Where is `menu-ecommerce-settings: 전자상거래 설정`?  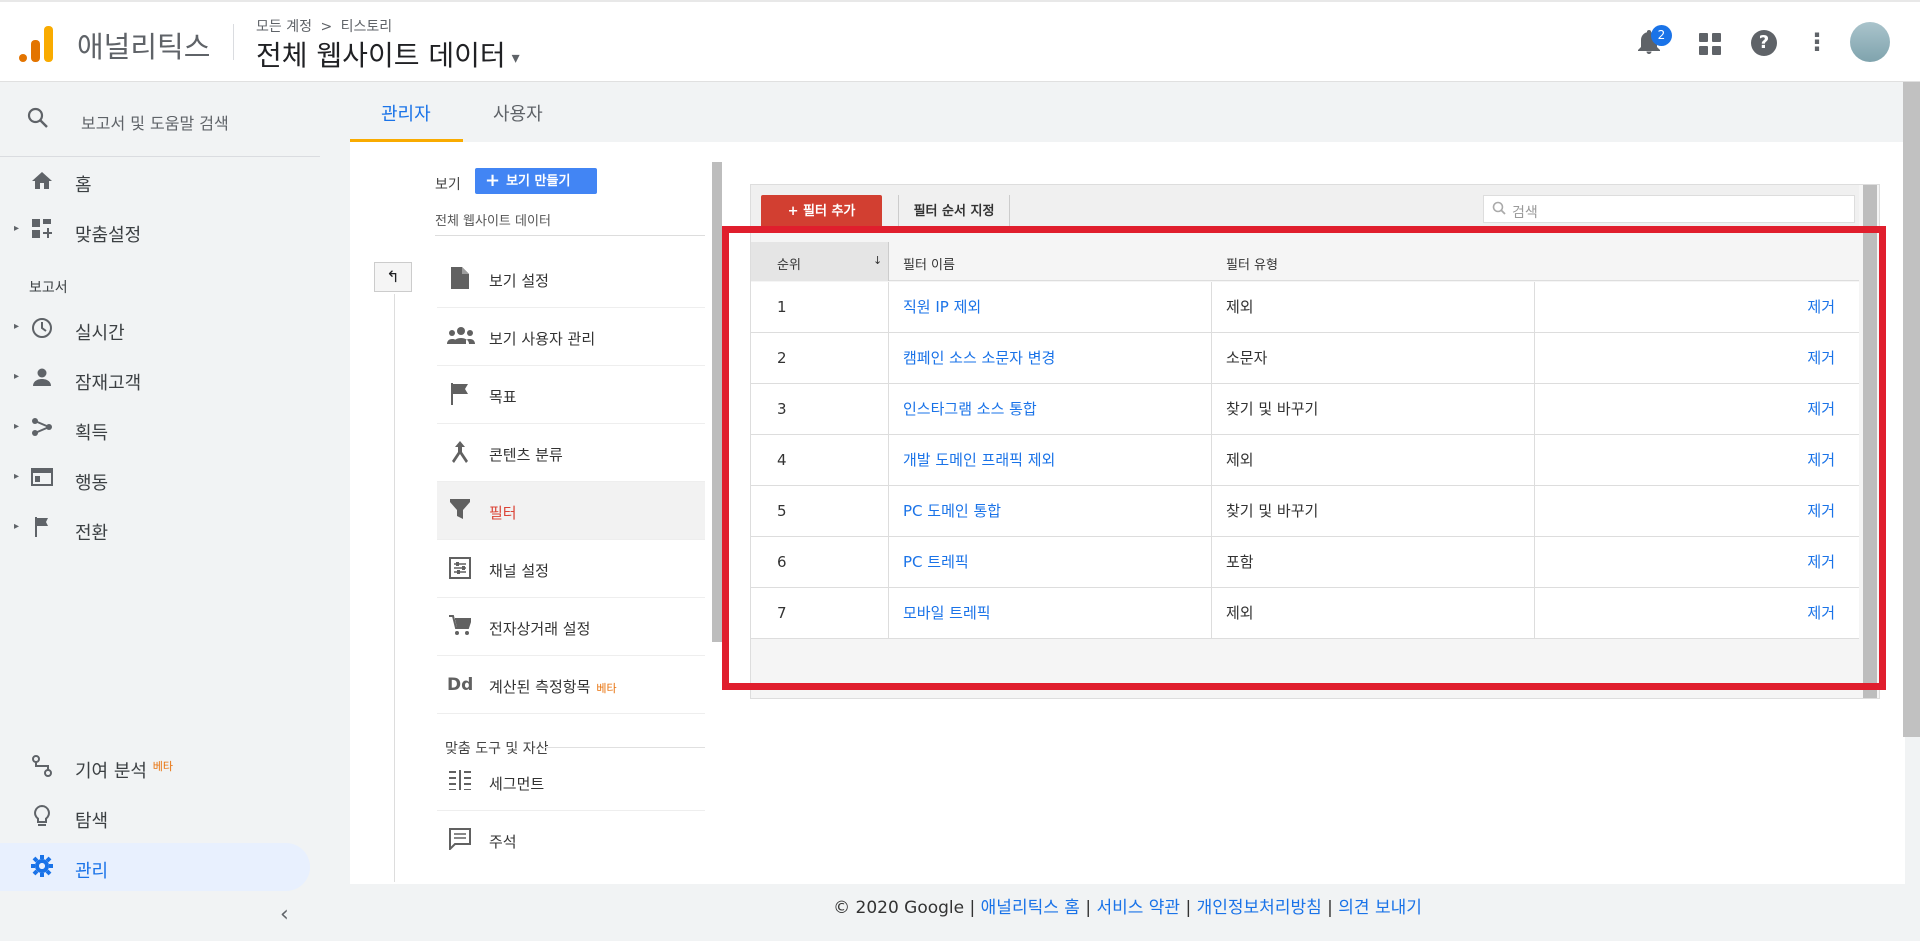 menu-ecommerce-settings: 전자상거래 설정 is located at coordinates (571, 627).